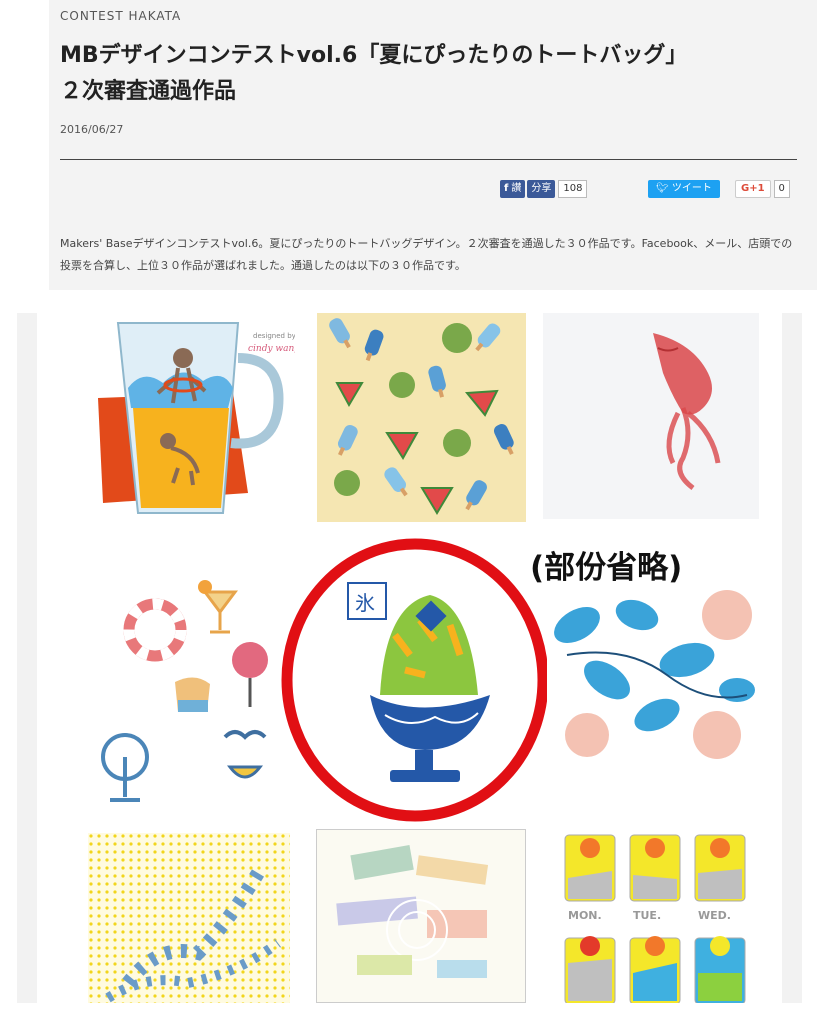  I want to click on facebook-like-button: f 讃, so click(513, 189).